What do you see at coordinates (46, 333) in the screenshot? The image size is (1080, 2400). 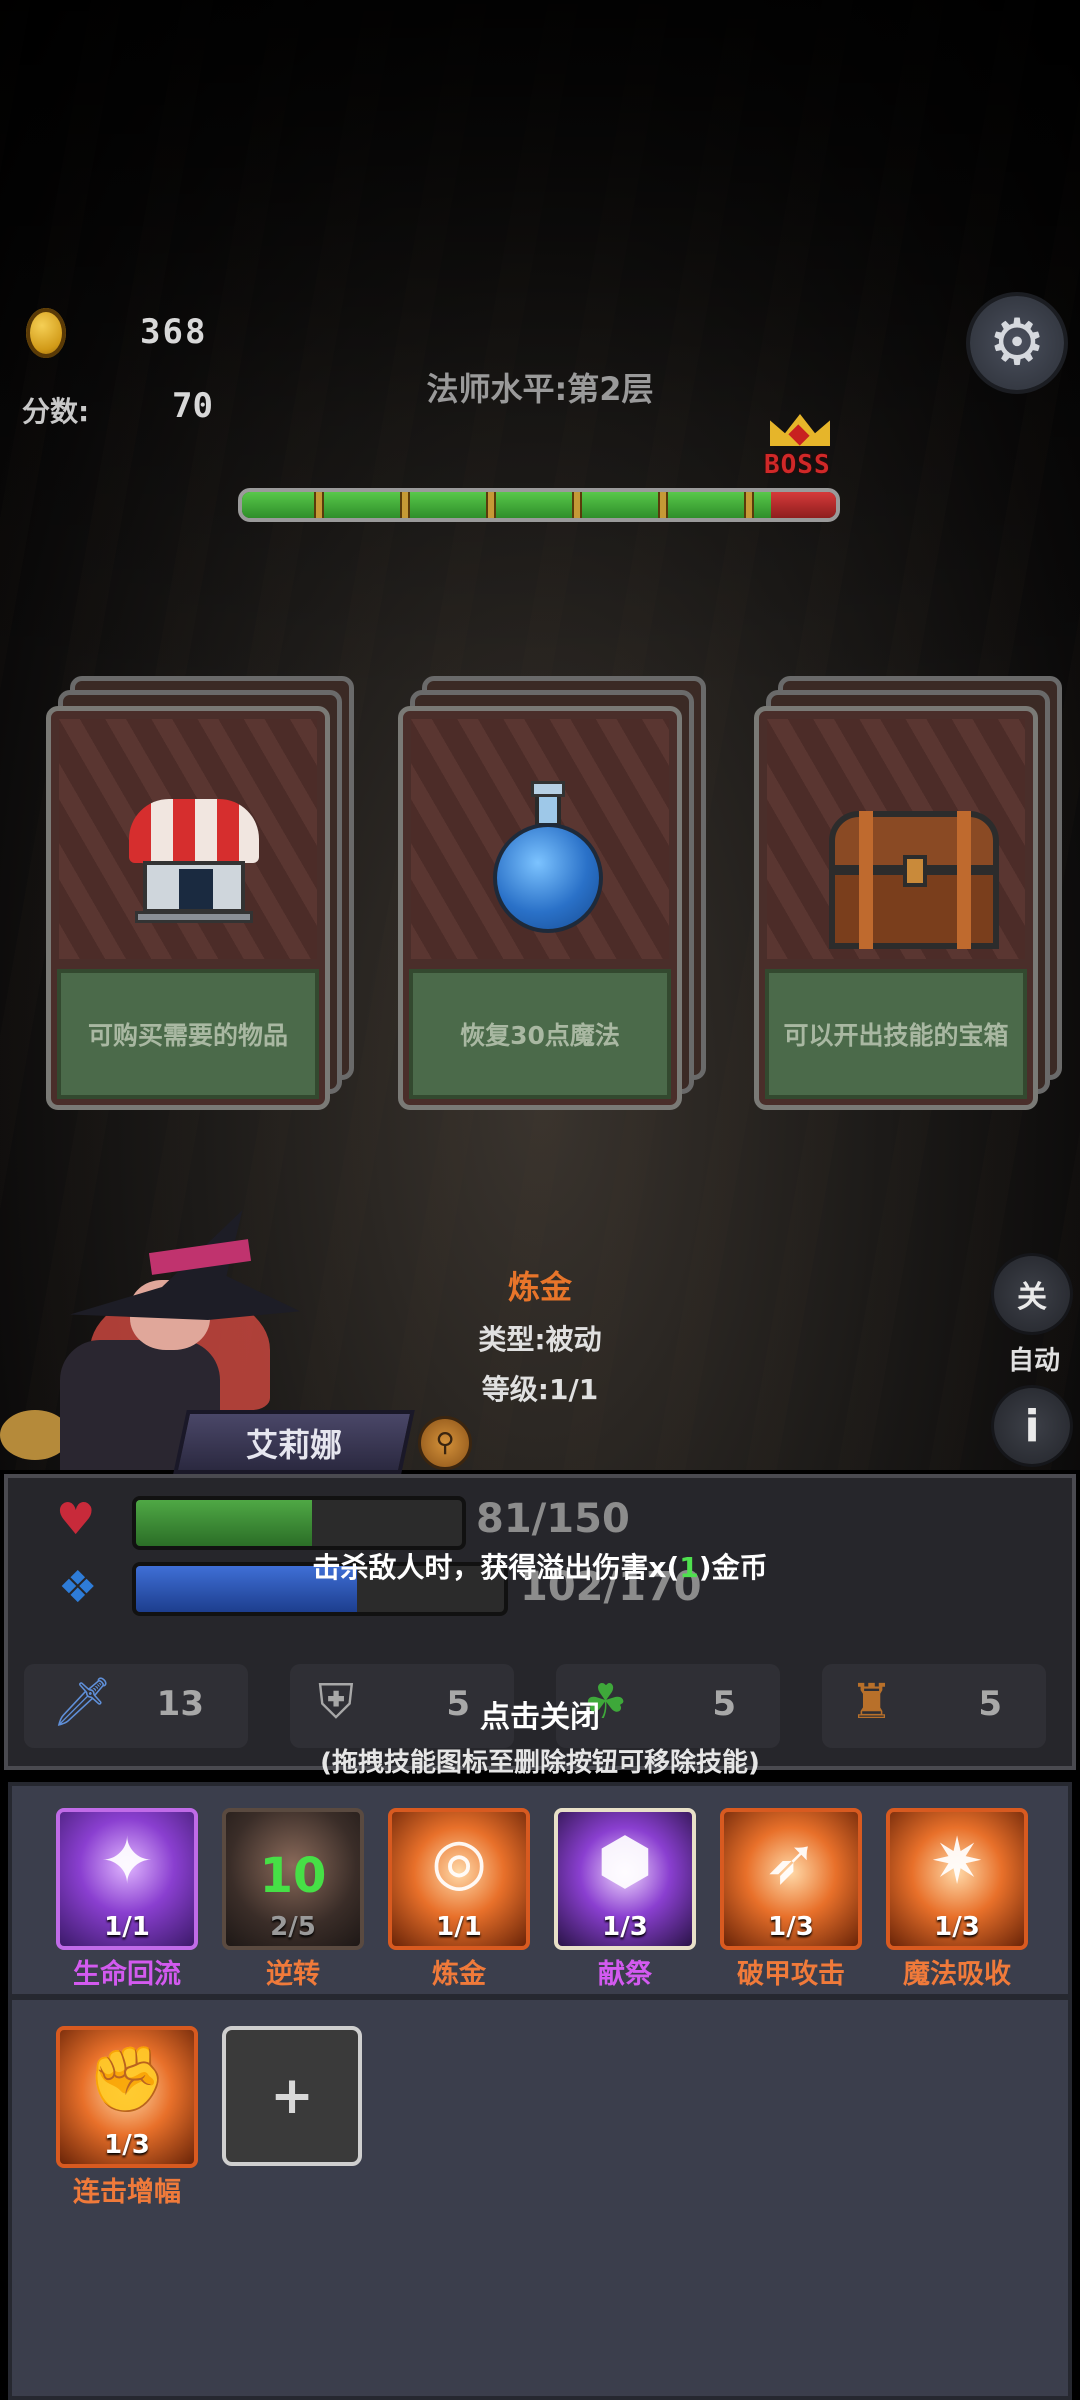 I see `coin-icon` at bounding box center [46, 333].